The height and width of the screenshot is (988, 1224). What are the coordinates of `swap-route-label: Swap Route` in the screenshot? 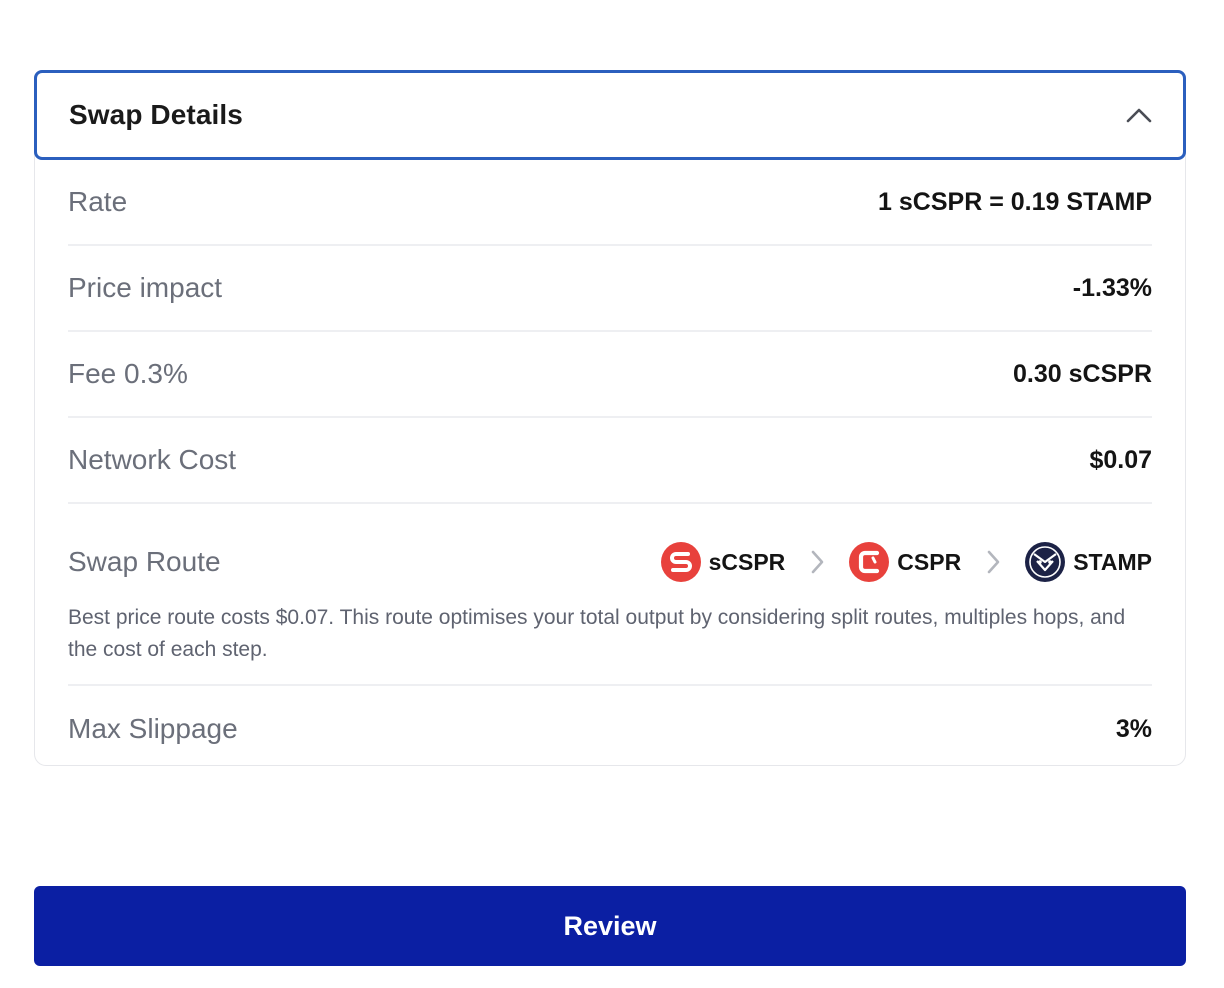 It's located at (144, 561).